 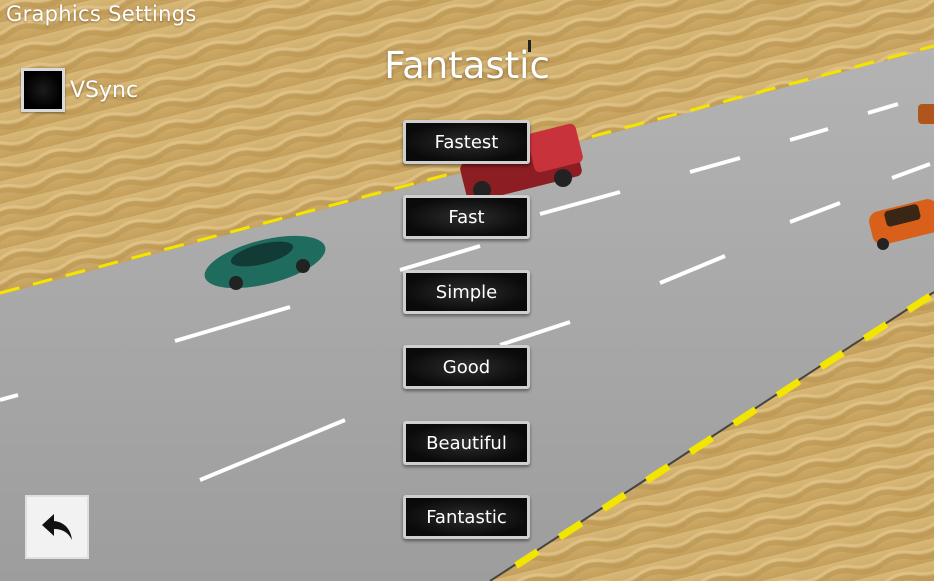 I want to click on quality-button-beautiful: Beautiful, so click(x=466, y=443).